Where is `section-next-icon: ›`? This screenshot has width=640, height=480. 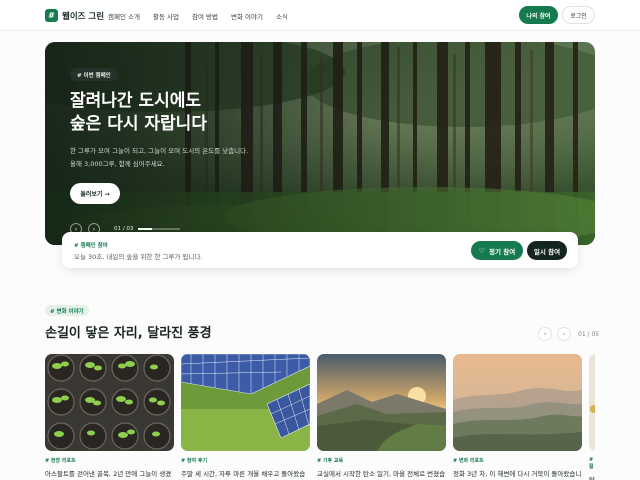
section-next-icon: › is located at coordinates (564, 334).